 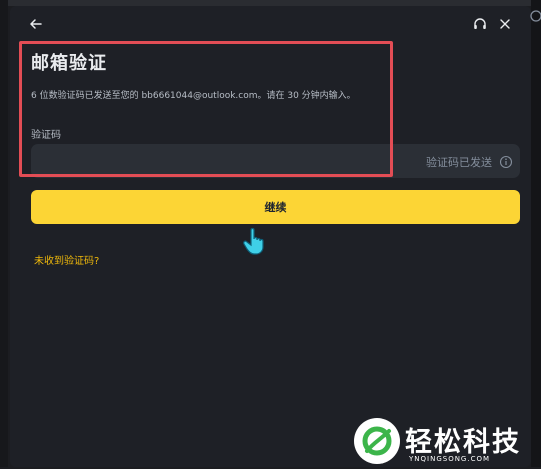 I want to click on resend-code-link: 未收到验证码?, so click(x=66, y=259).